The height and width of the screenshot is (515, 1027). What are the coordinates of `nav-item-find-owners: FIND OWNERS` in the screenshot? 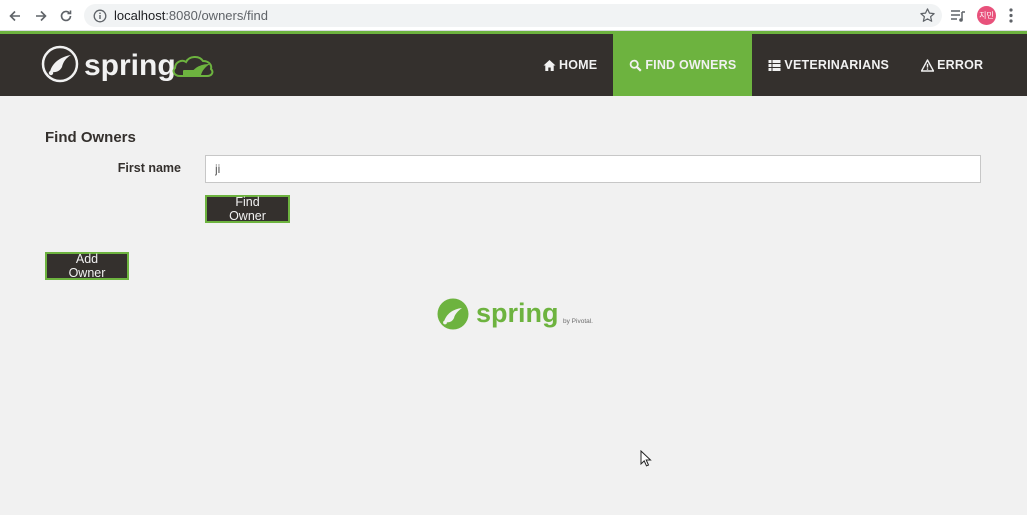 It's located at (683, 65).